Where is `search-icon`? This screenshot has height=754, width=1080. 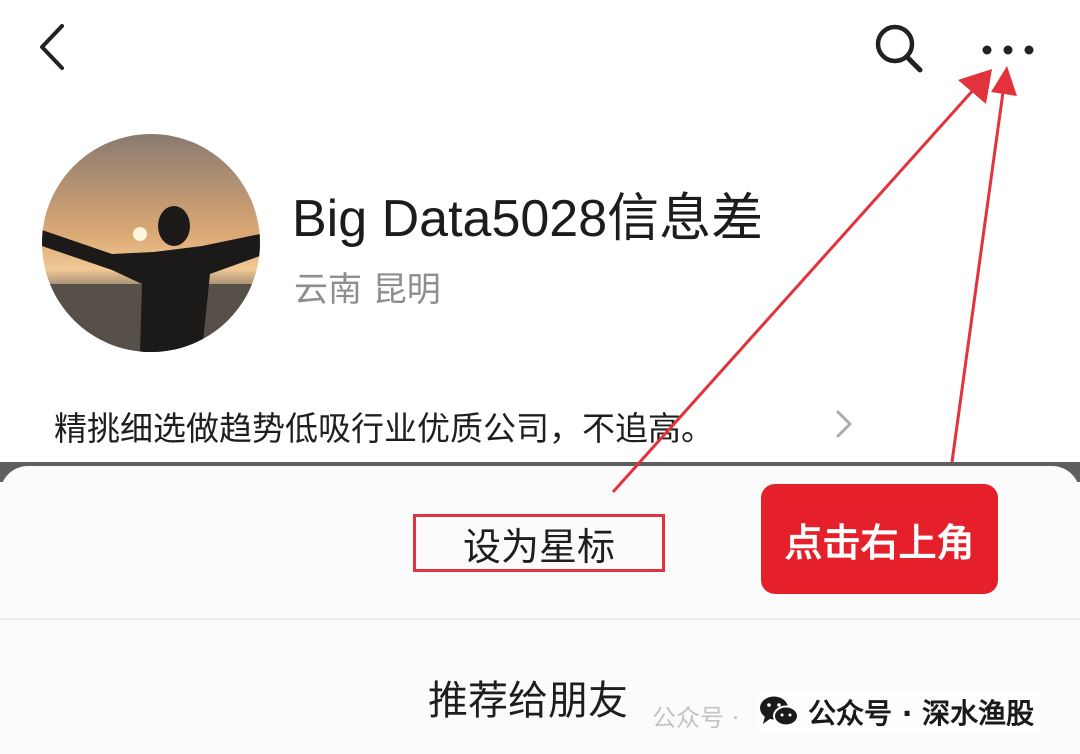
search-icon is located at coordinates (899, 48).